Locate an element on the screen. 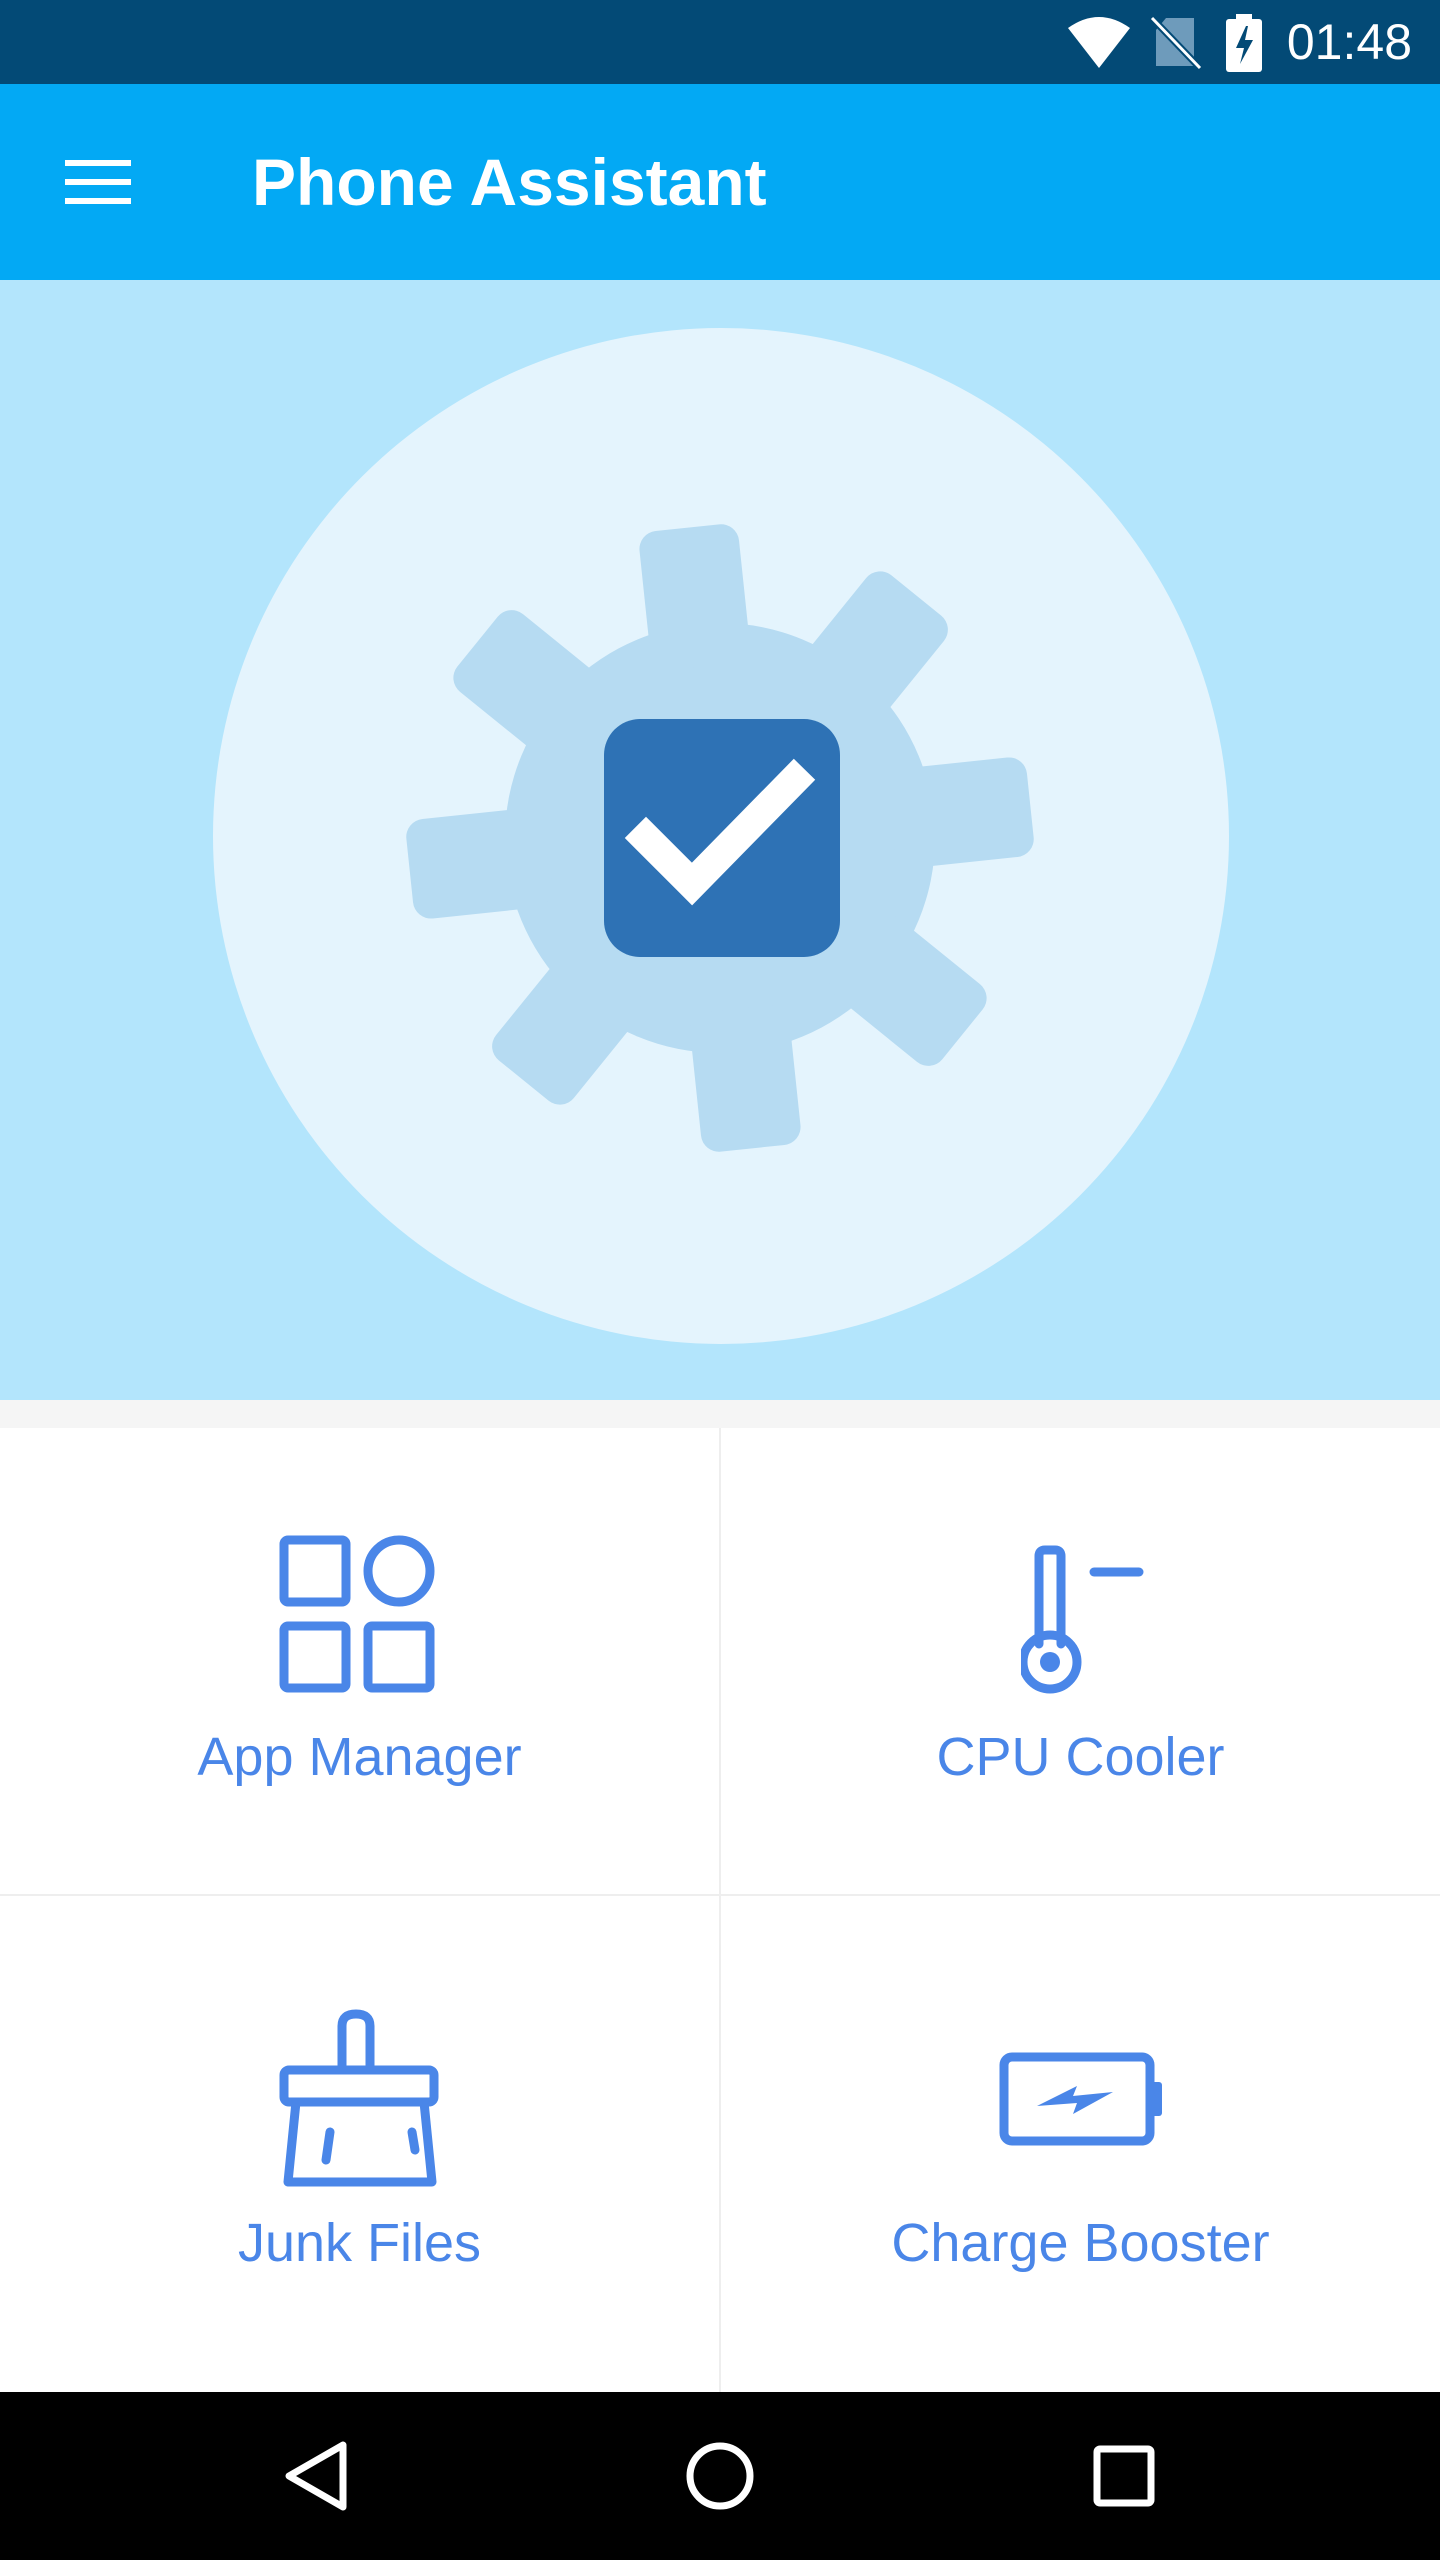  junk-files-tile: Junk Files is located at coordinates (359, 2144).